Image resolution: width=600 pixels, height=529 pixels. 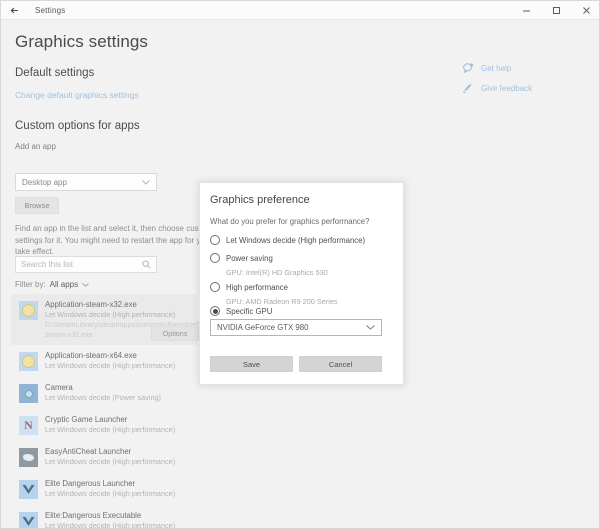 What do you see at coordinates (81, 264) in the screenshot?
I see `search-input` at bounding box center [81, 264].